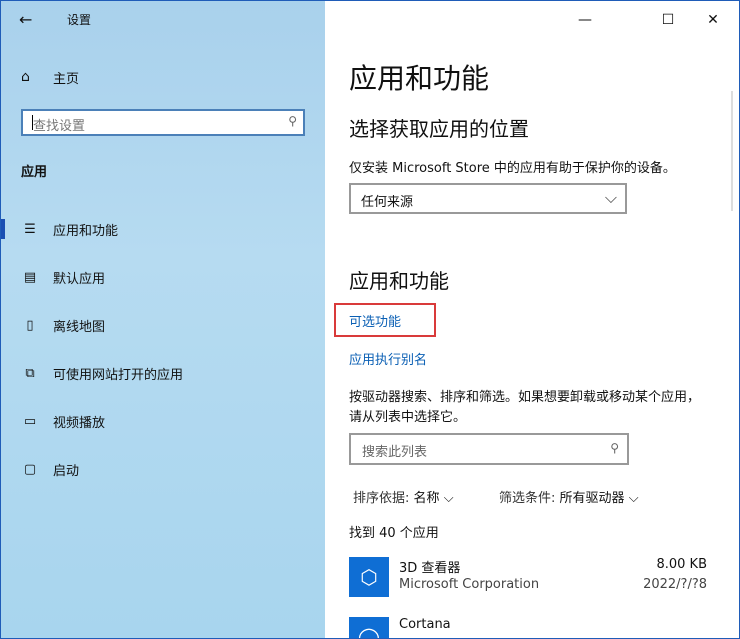 This screenshot has width=740, height=639. Describe the element at coordinates (430, 568) in the screenshot. I see `app-name: 3D 查看器` at that location.